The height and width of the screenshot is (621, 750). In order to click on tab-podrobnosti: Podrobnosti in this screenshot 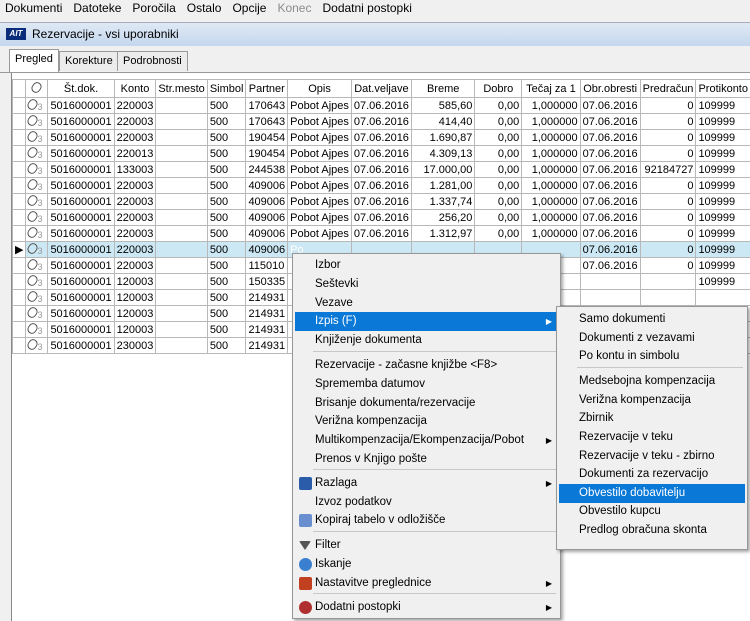, I will do `click(152, 61)`.